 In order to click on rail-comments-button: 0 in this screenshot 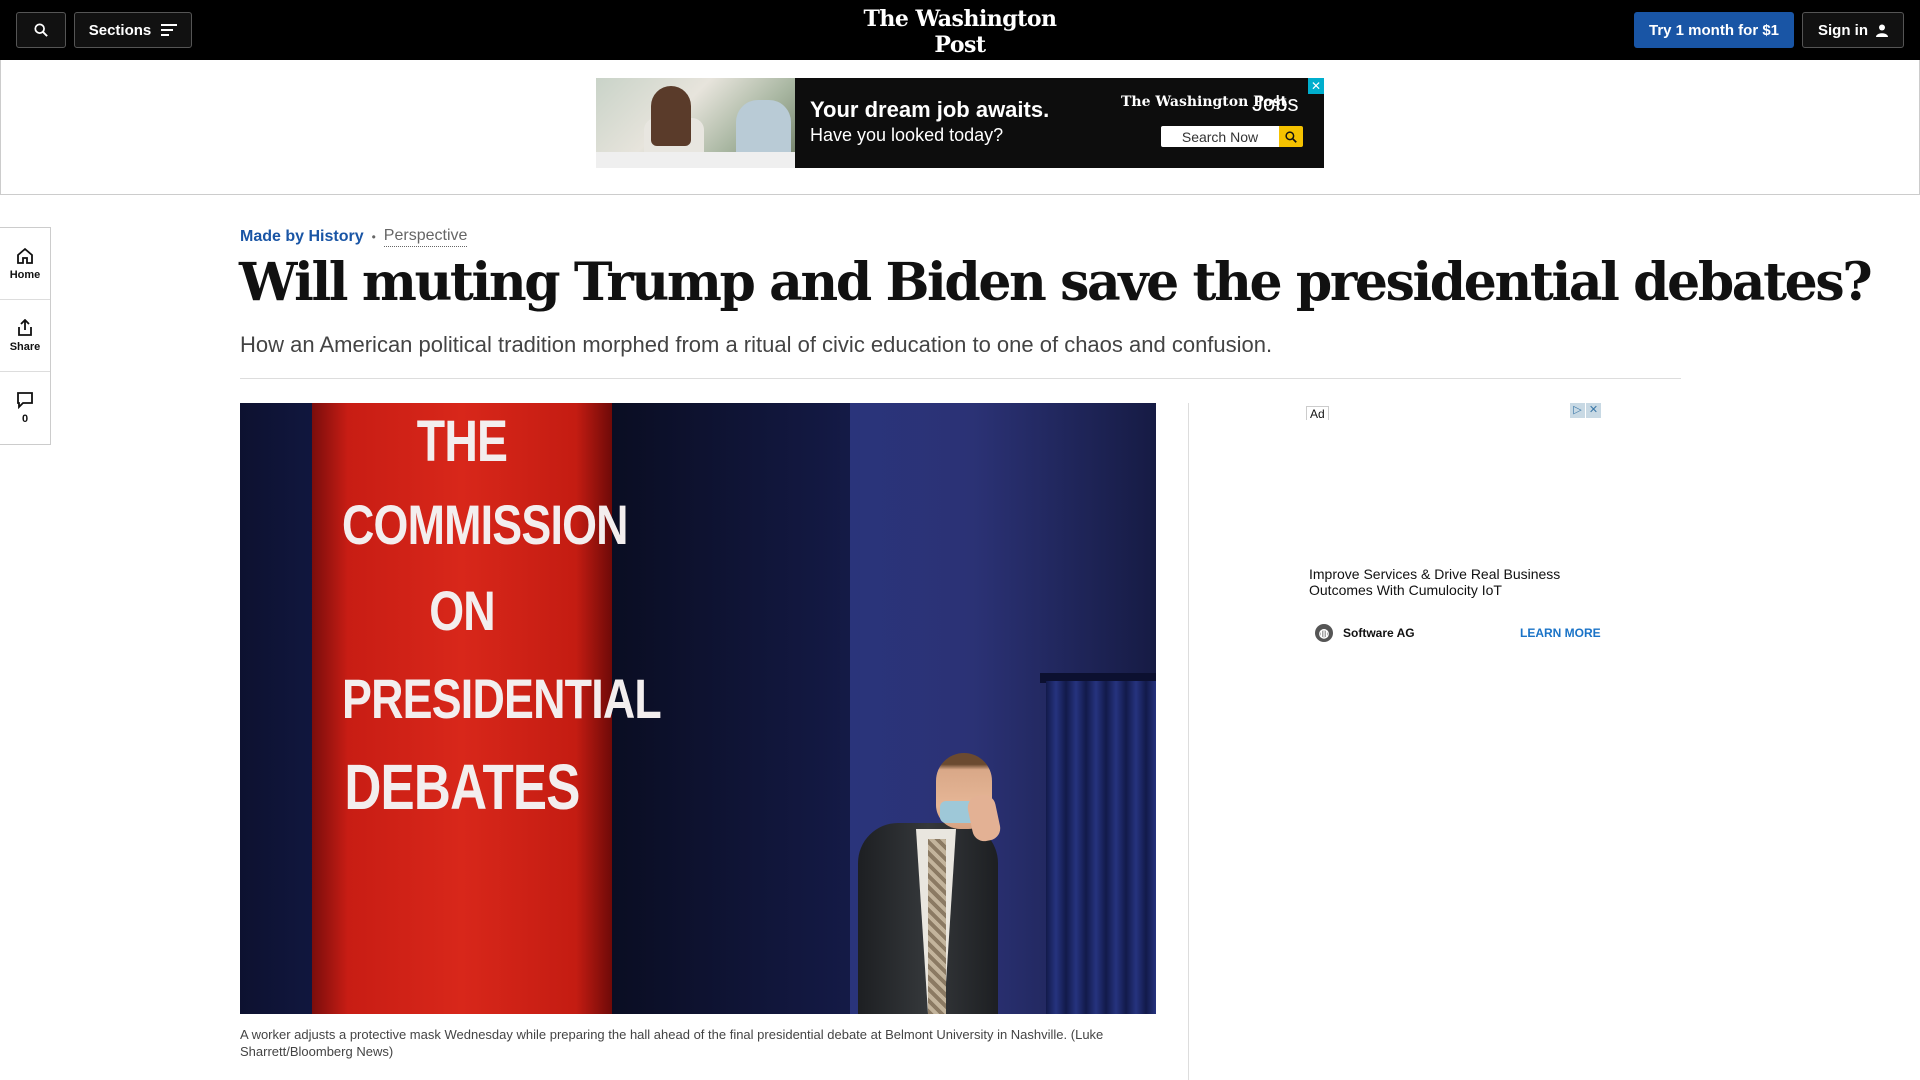, I will do `click(25, 408)`.